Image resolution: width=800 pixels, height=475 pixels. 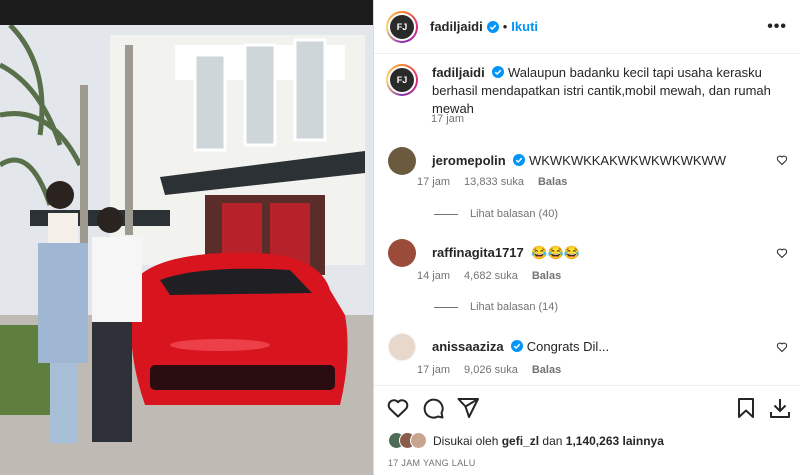 I want to click on comment-likes: 13,833 suka, so click(x=494, y=182).